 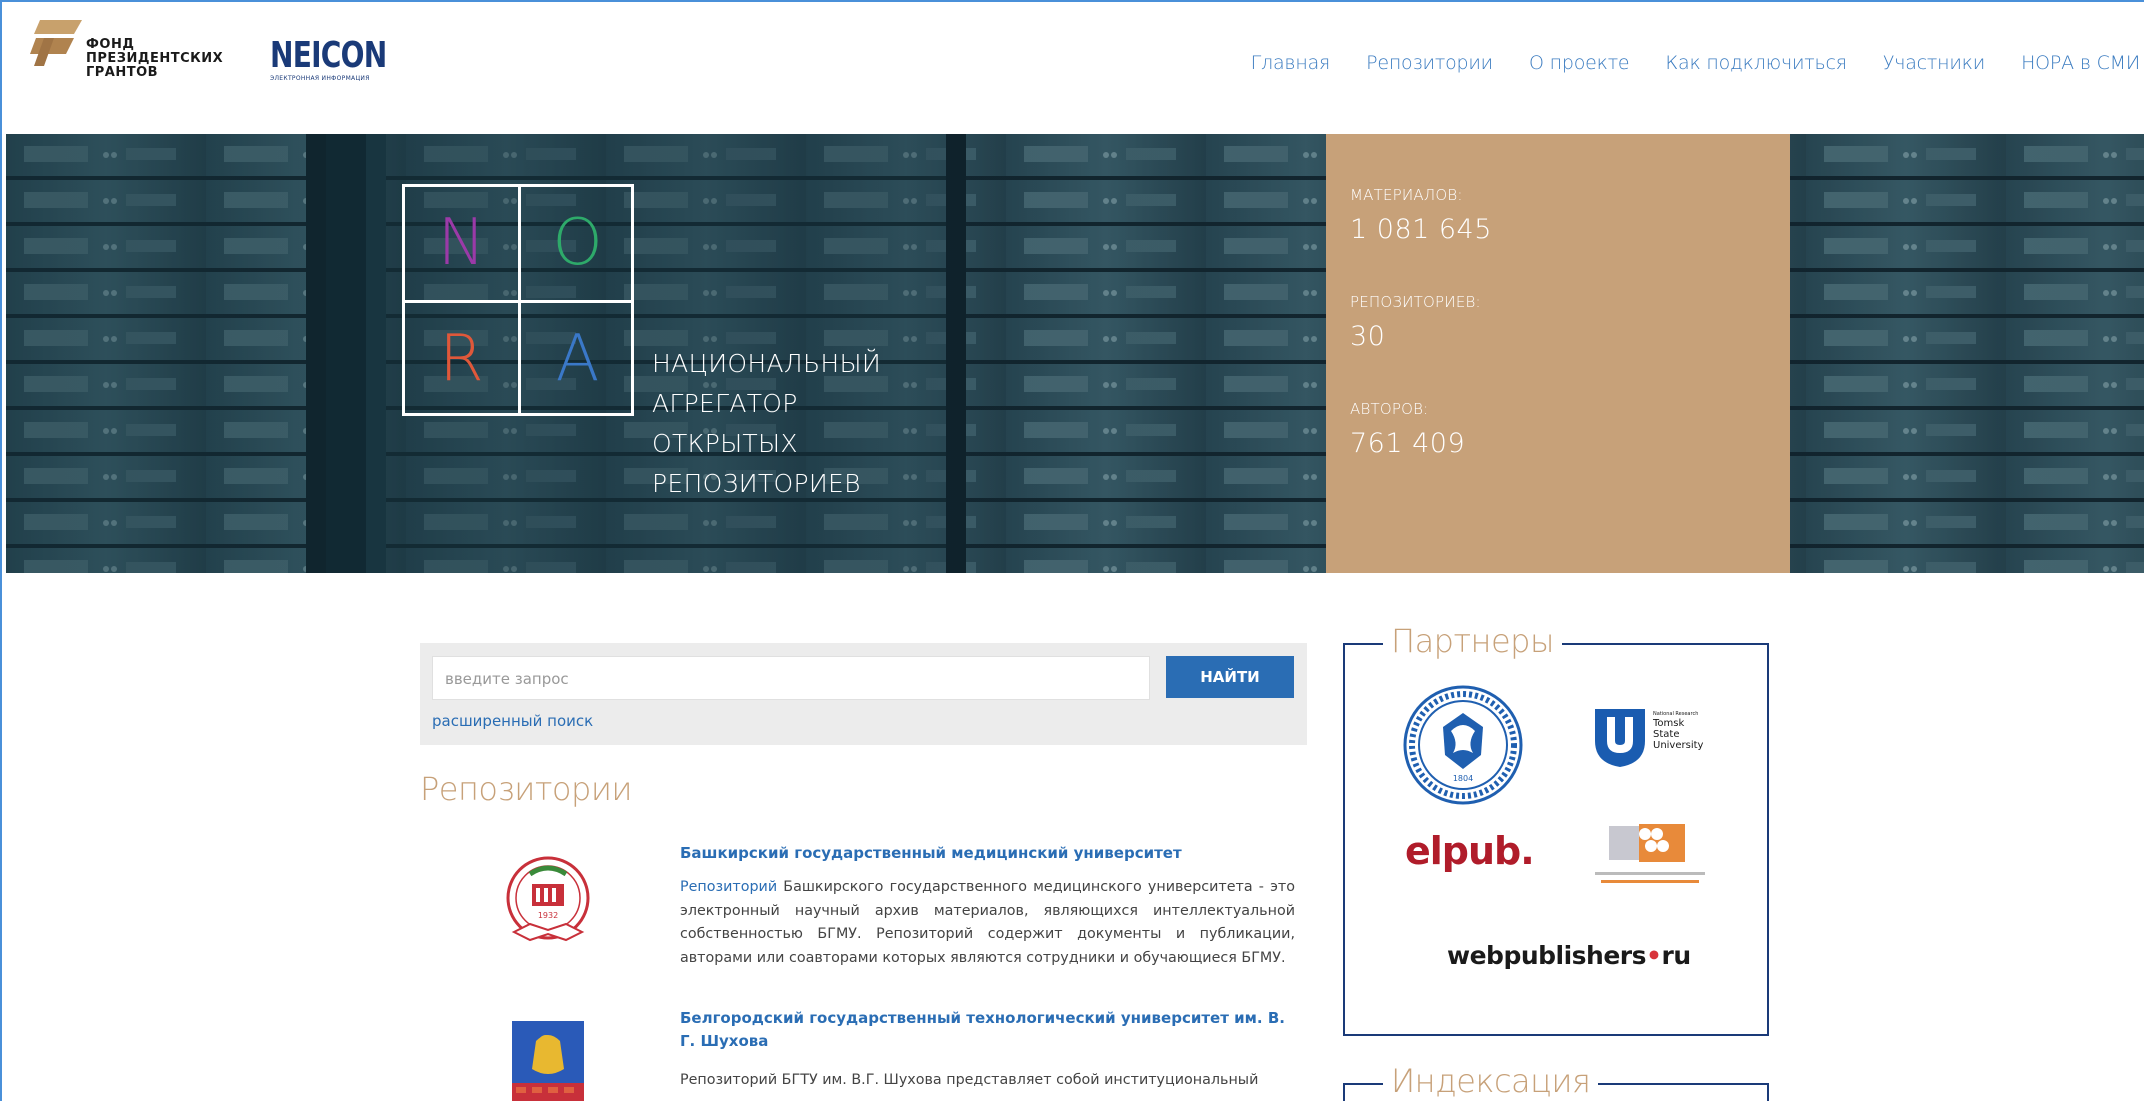 What do you see at coordinates (548, 902) in the screenshot?
I see `bgmu-emblem-icon: 1932` at bounding box center [548, 902].